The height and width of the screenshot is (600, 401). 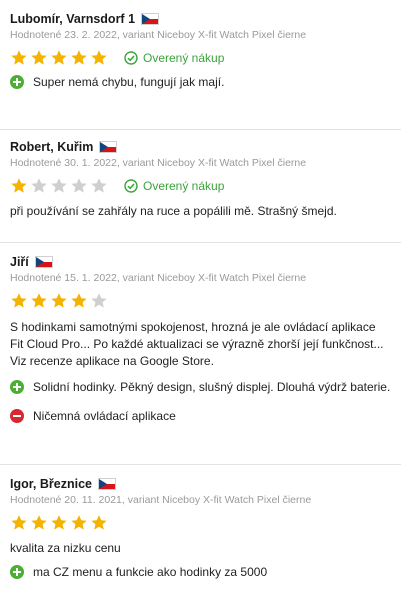 What do you see at coordinates (201, 147) in the screenshot?
I see `author-line: Robert, Kuřim` at bounding box center [201, 147].